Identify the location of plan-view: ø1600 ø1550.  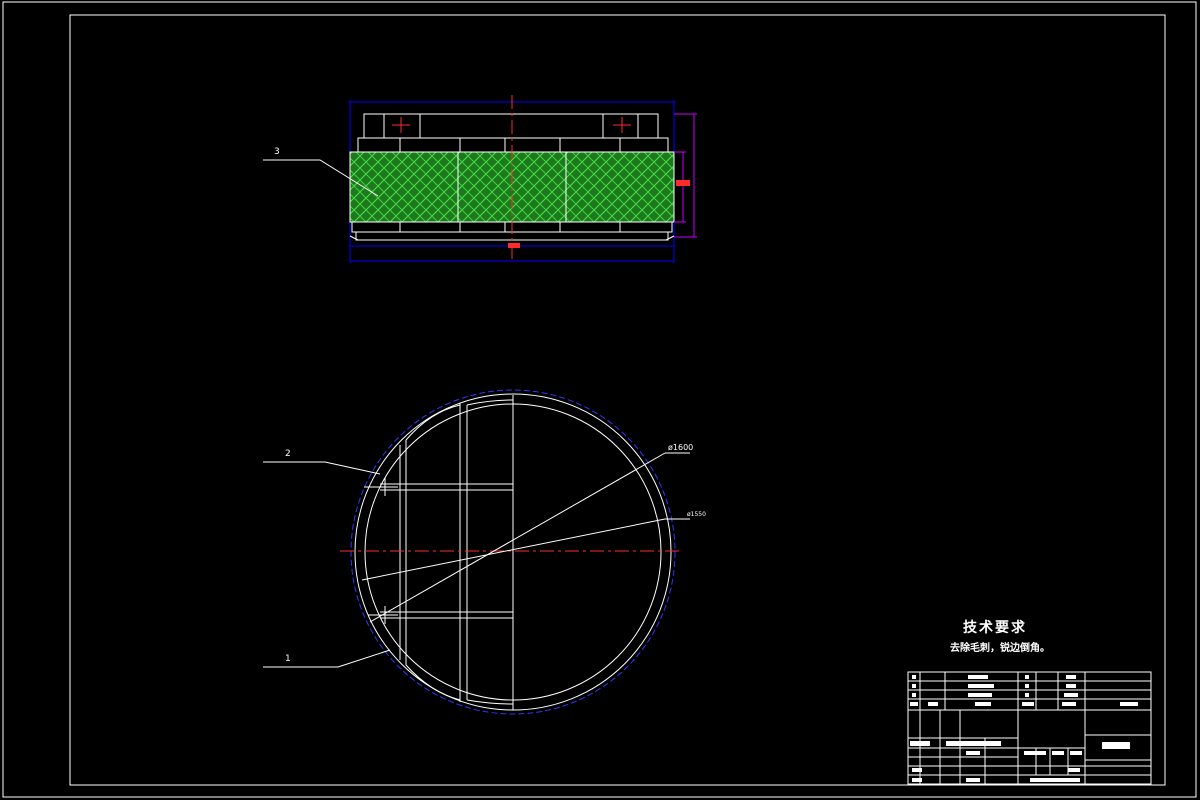
(523, 552).